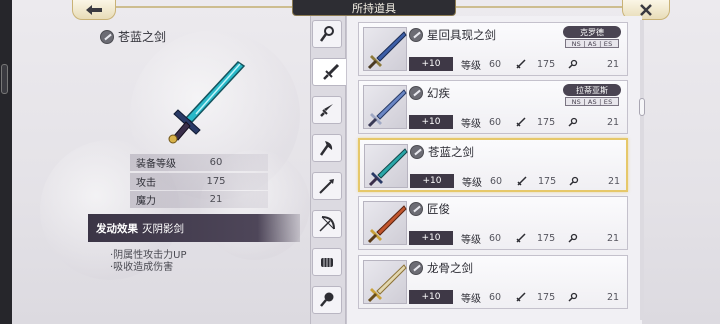  I want to click on item-name-row: 星回具现之剑, so click(452, 35).